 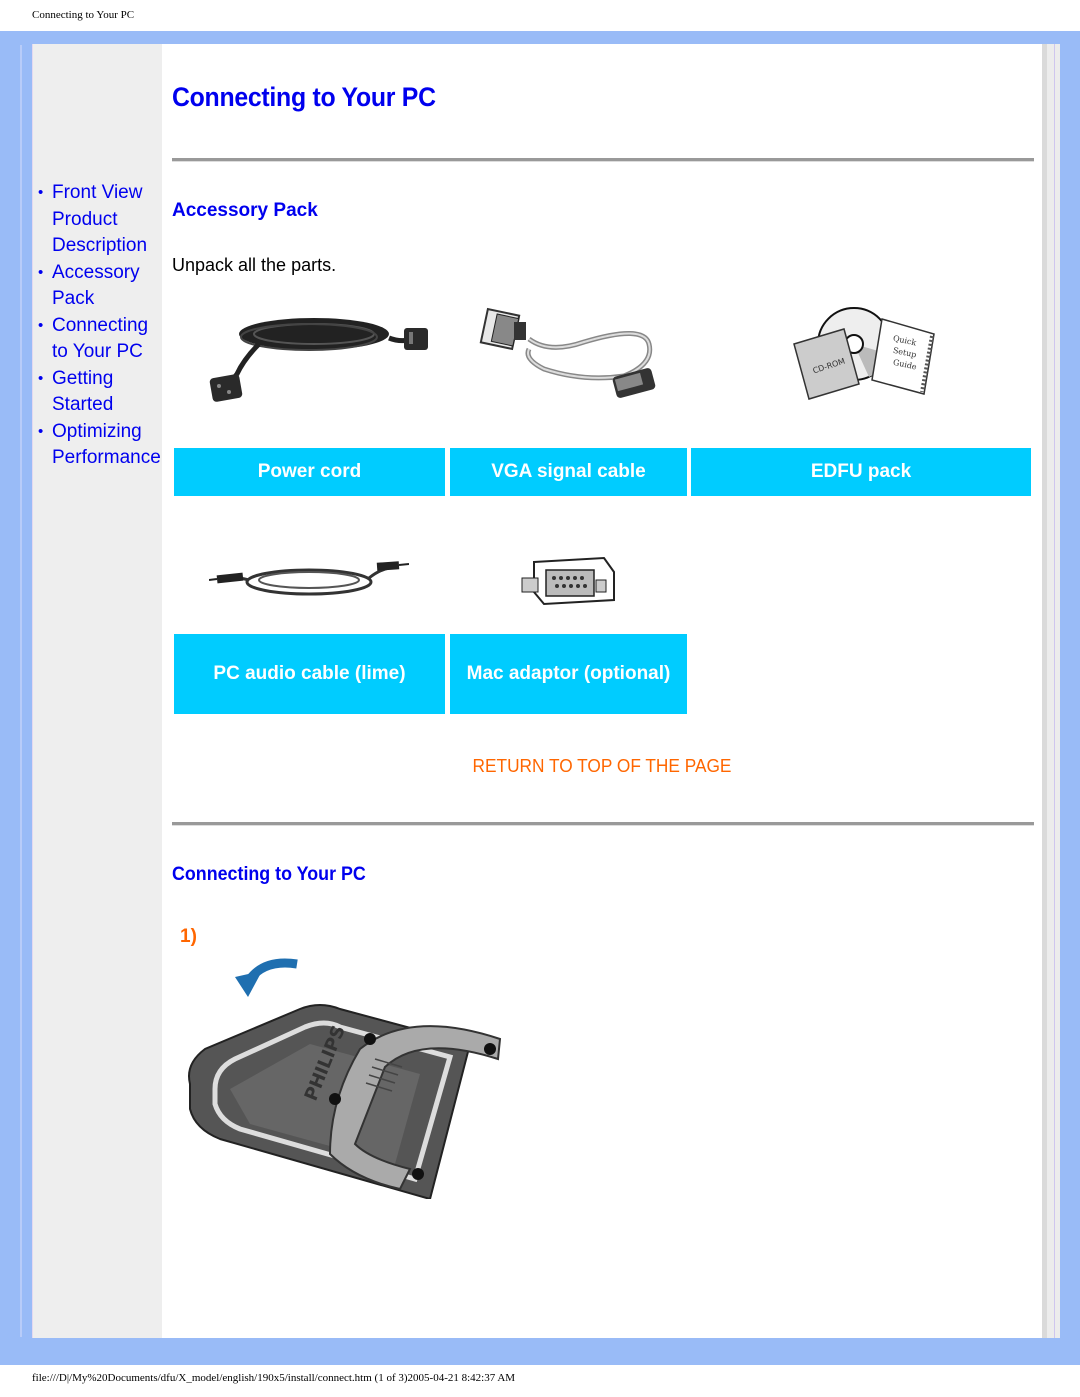 What do you see at coordinates (21, 691) in the screenshot?
I see `frame-border-line` at bounding box center [21, 691].